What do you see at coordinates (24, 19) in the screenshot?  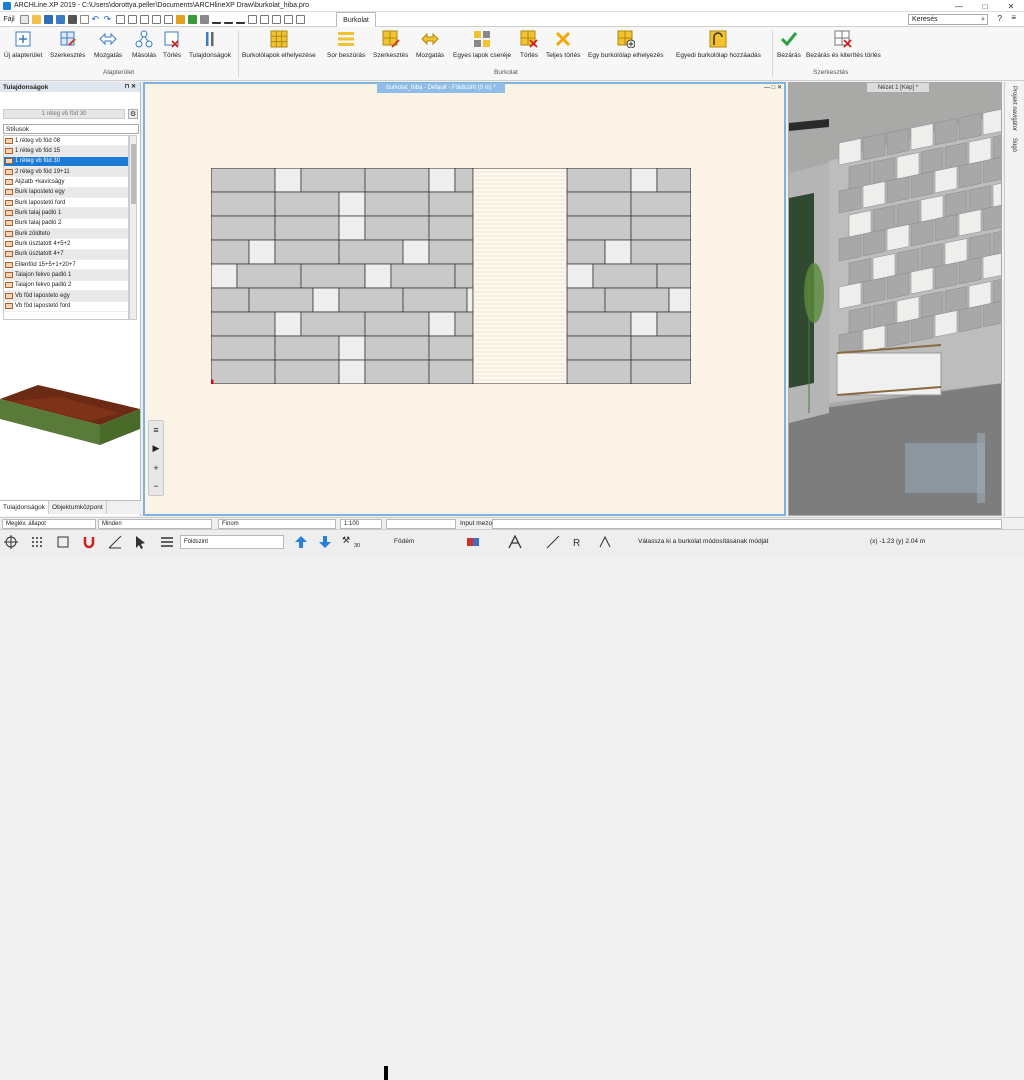 I see `new-file-icon` at bounding box center [24, 19].